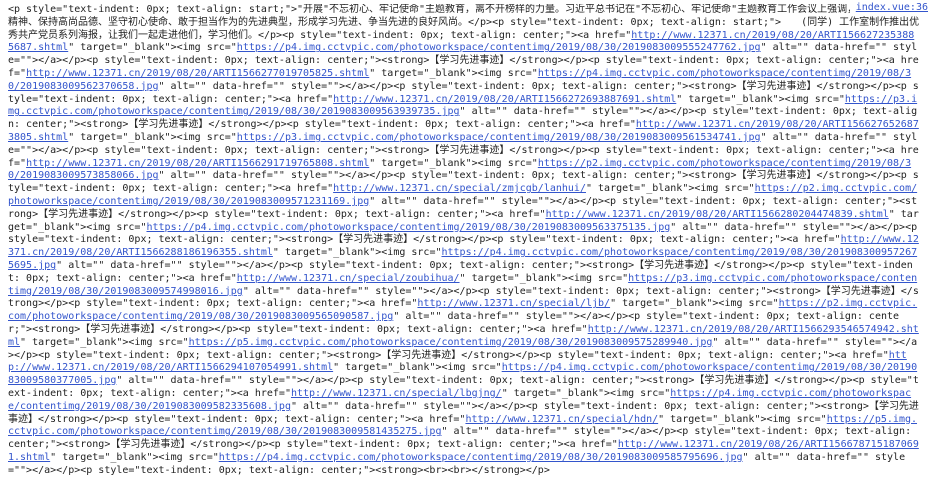  What do you see at coordinates (348, 278) in the screenshot?
I see `log-url-link: http://www.12371.cn/special/zoubihua/` at bounding box center [348, 278].